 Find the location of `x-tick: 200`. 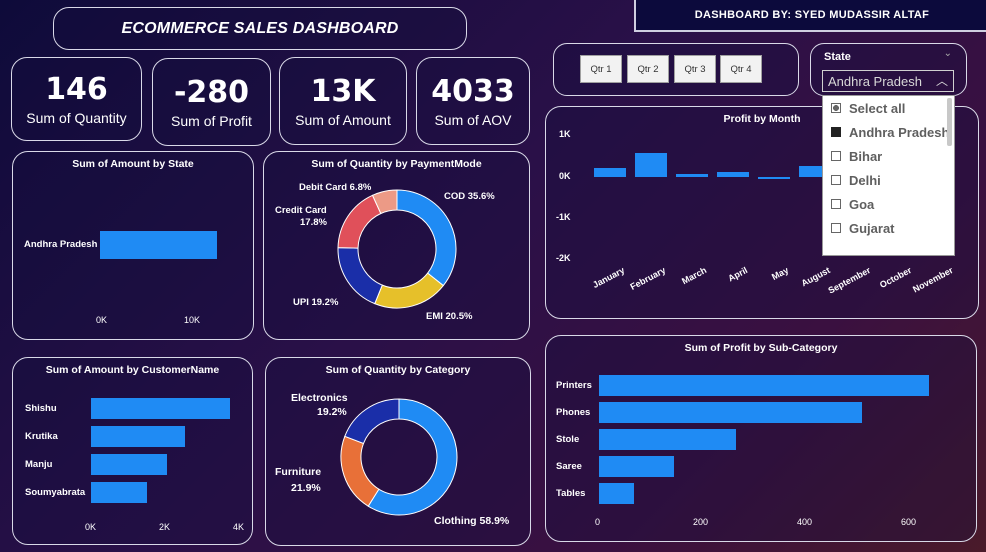

x-tick: 200 is located at coordinates (701, 522).